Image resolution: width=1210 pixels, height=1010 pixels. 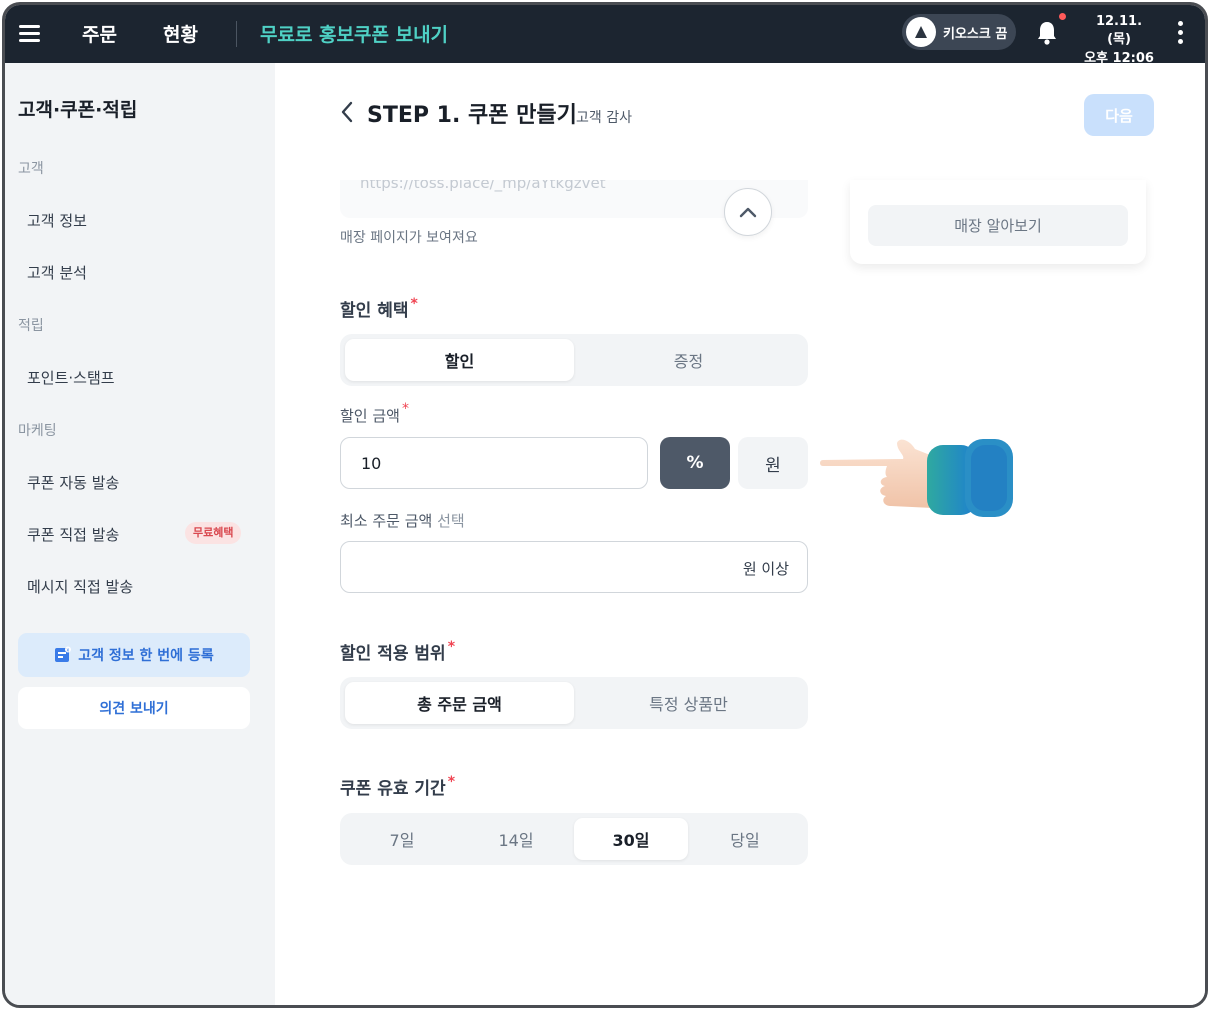 What do you see at coordinates (146, 656) in the screenshot?
I see `register-customers-label: 고객 정보 한 번에 등록` at bounding box center [146, 656].